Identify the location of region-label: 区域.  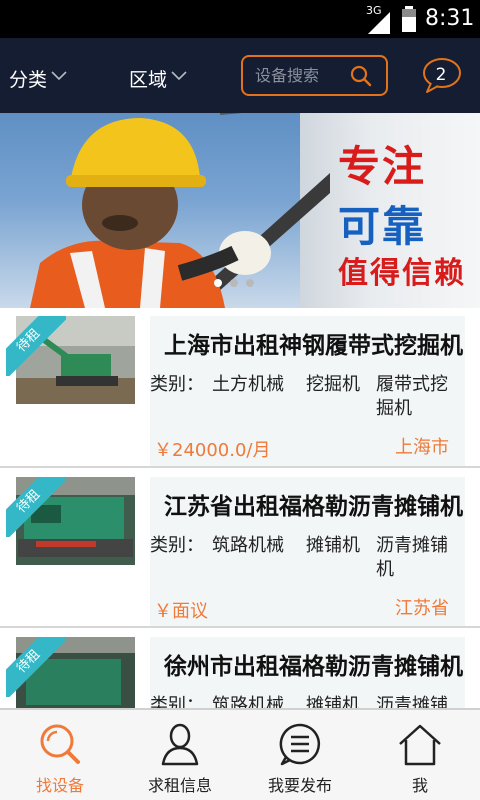
(148, 79).